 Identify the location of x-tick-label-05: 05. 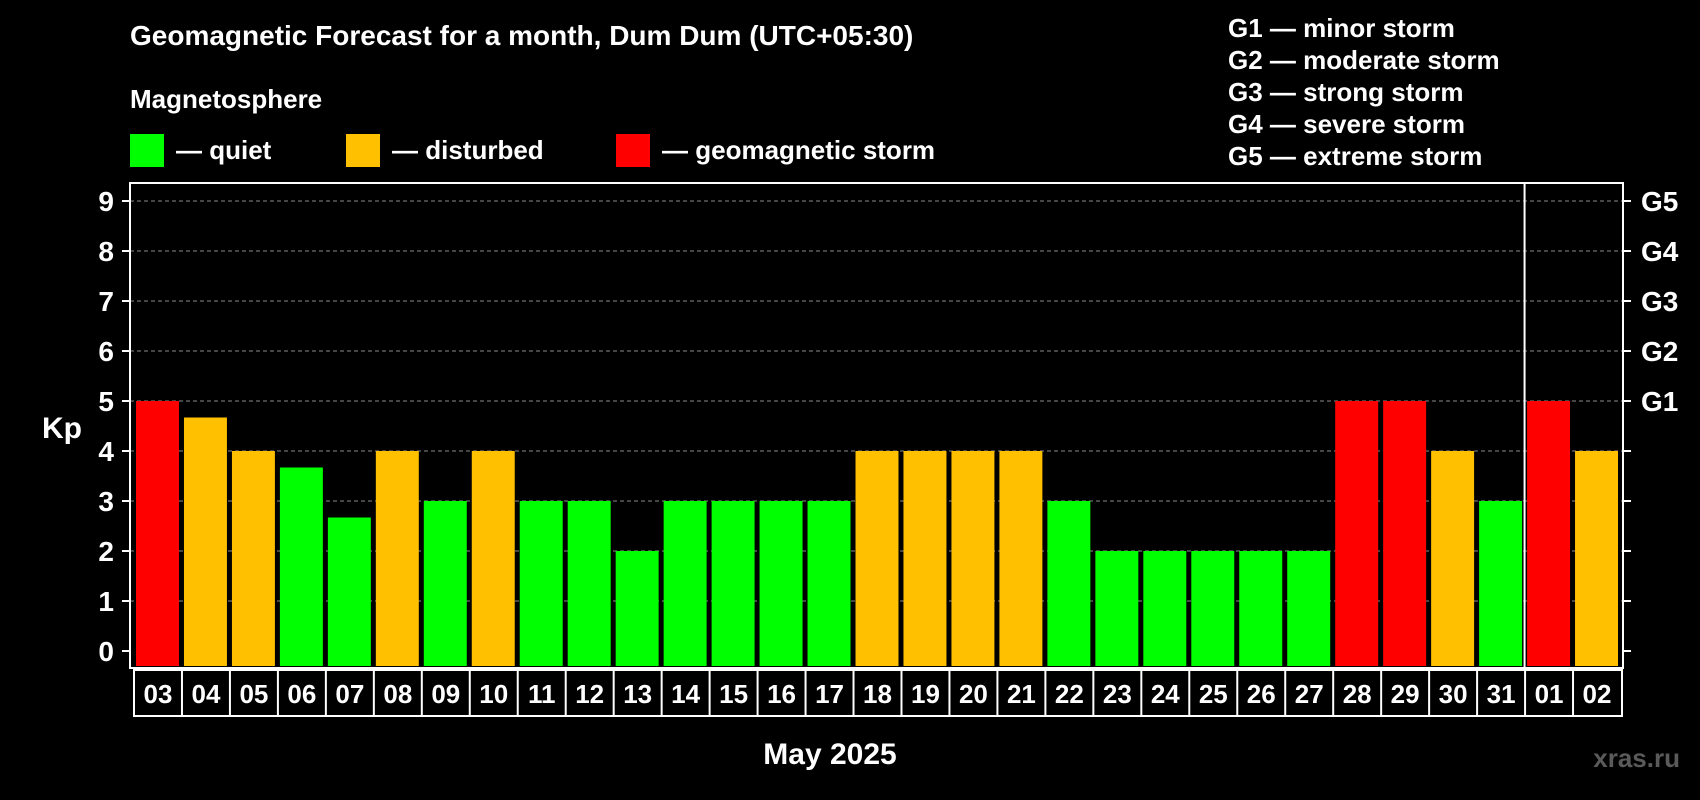
(253, 694).